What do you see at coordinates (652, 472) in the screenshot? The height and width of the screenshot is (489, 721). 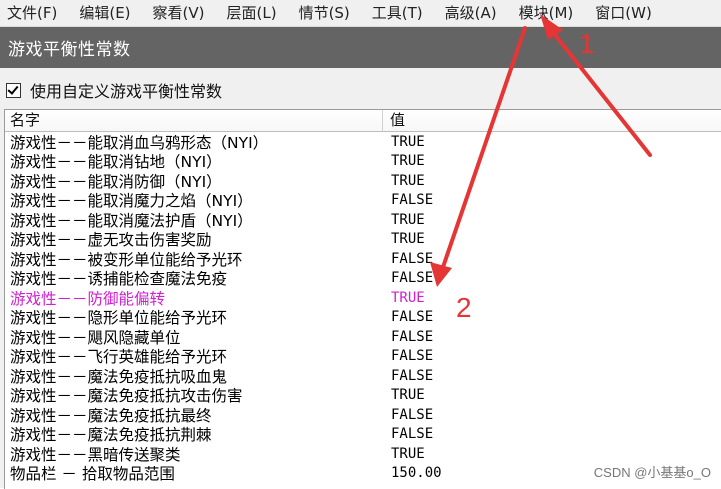 I see `watermark: CSDN @小基基o_O` at bounding box center [652, 472].